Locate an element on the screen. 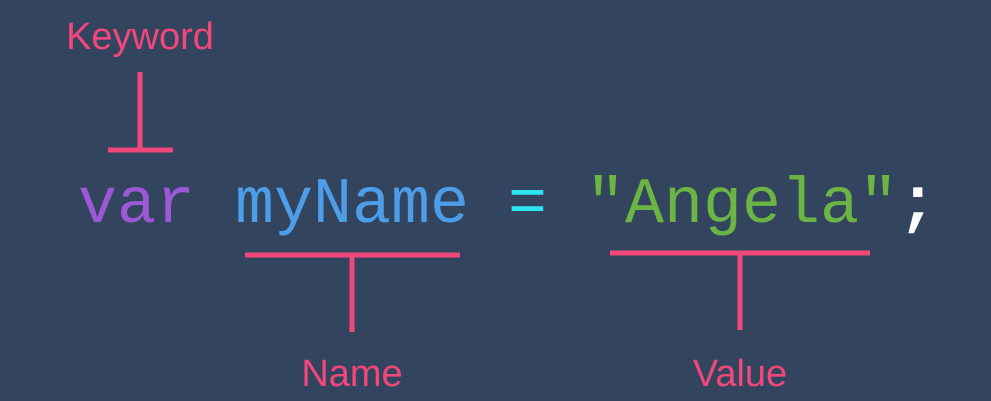 The width and height of the screenshot is (991, 401). name-bracket is located at coordinates (352, 292).